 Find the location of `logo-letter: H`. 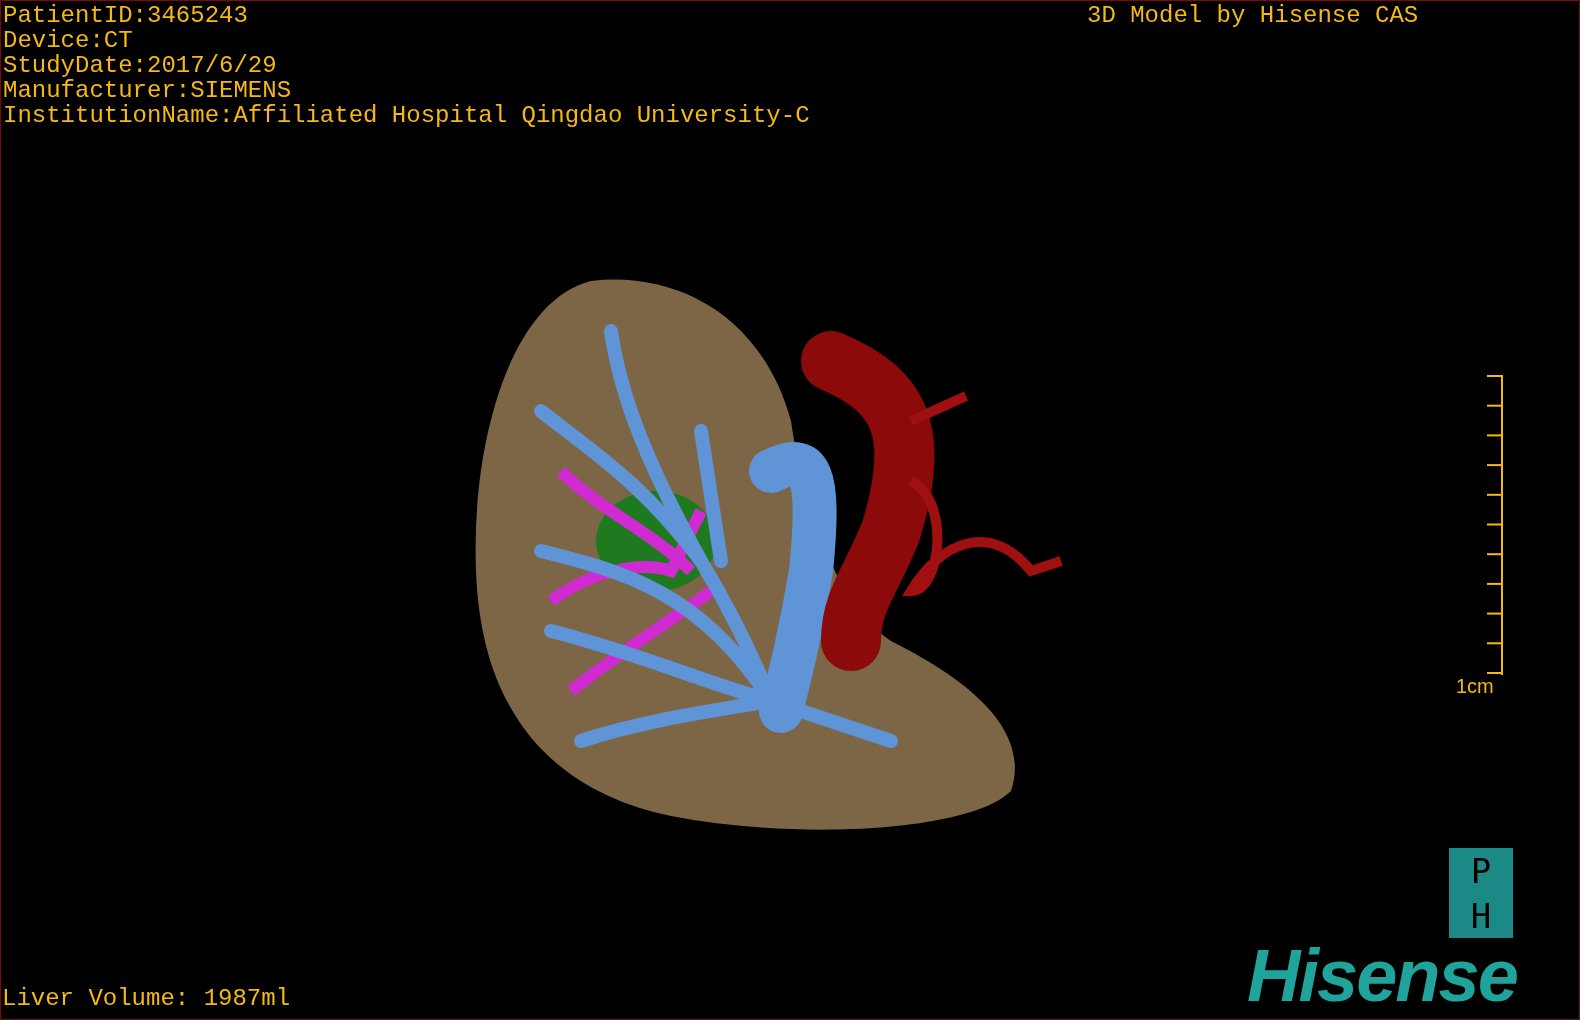

logo-letter: H is located at coordinates (1481, 915).